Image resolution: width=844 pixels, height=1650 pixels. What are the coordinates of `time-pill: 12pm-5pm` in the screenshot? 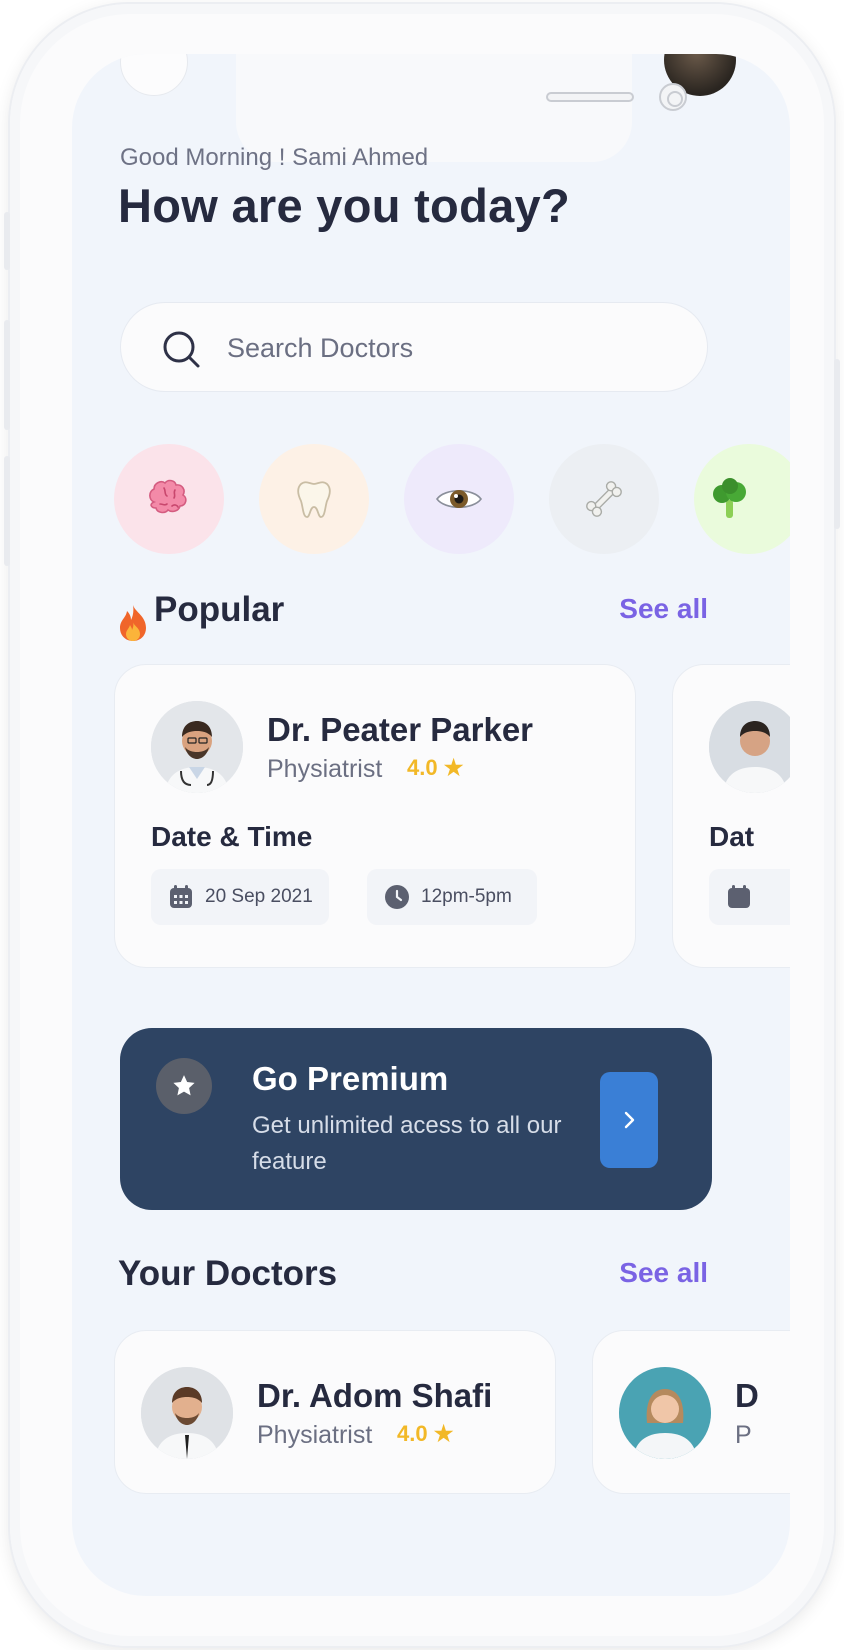 It's located at (452, 897).